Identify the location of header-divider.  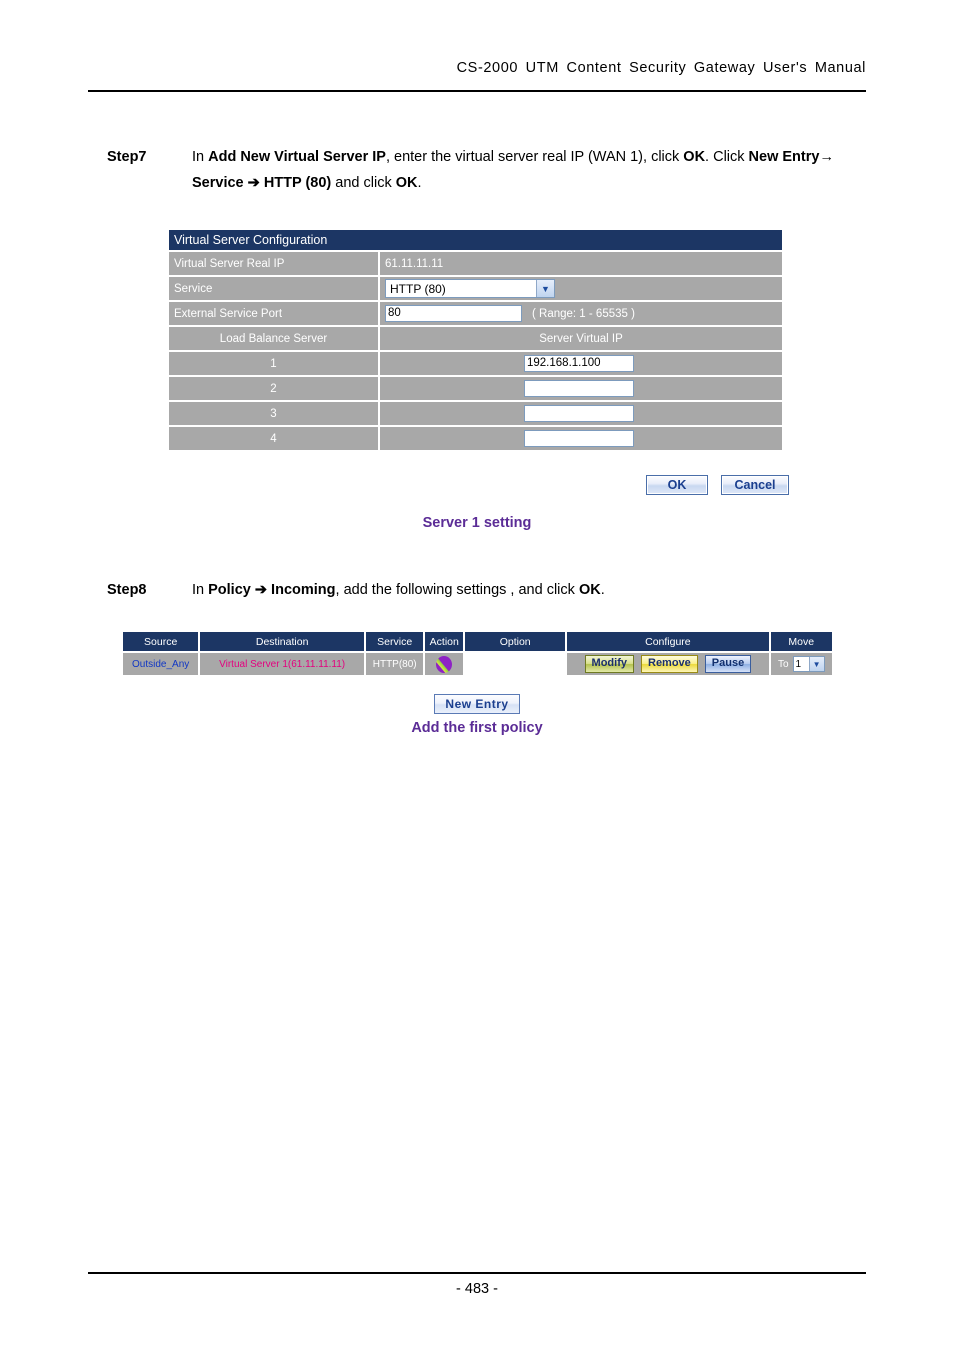
(477, 91).